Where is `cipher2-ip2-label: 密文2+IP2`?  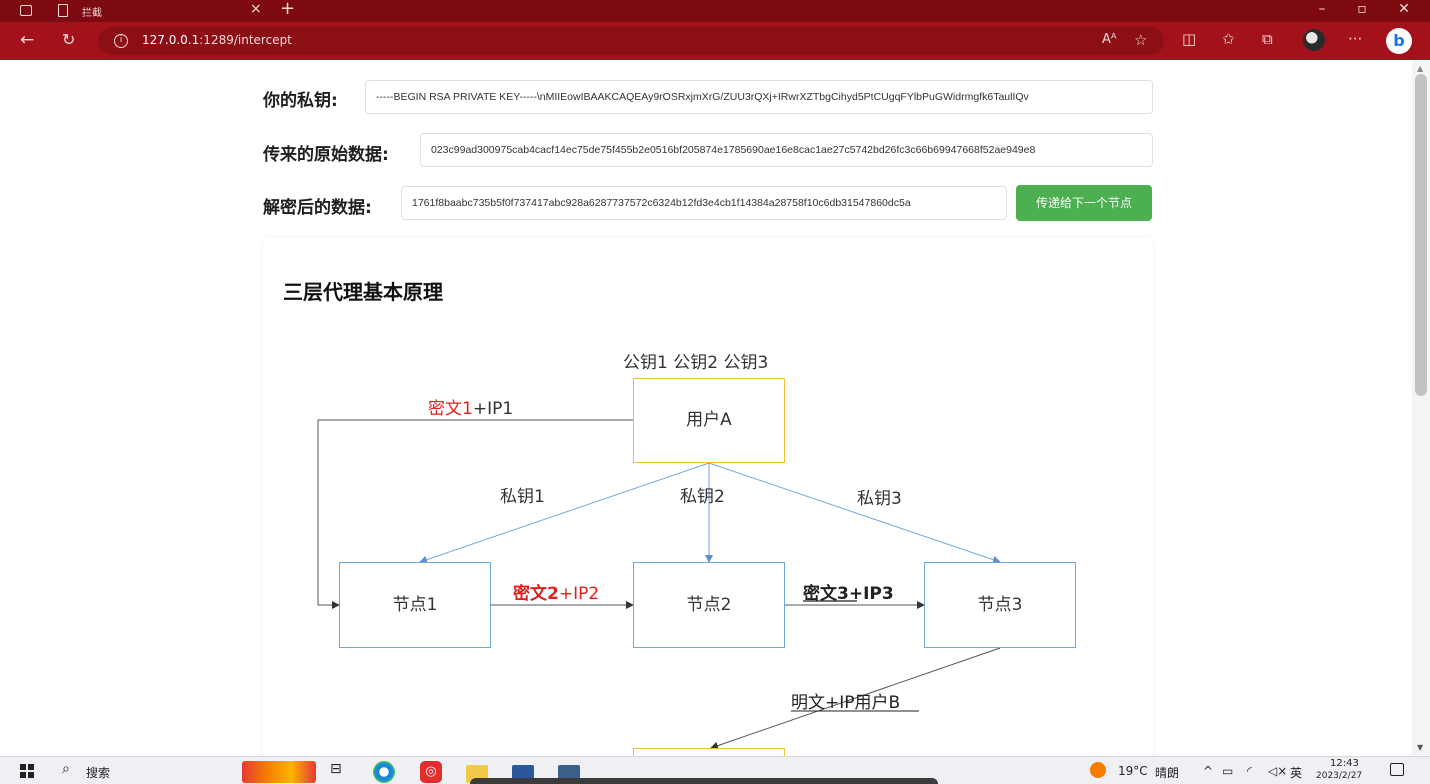
cipher2-ip2-label: 密文2+IP2 is located at coordinates (556, 591).